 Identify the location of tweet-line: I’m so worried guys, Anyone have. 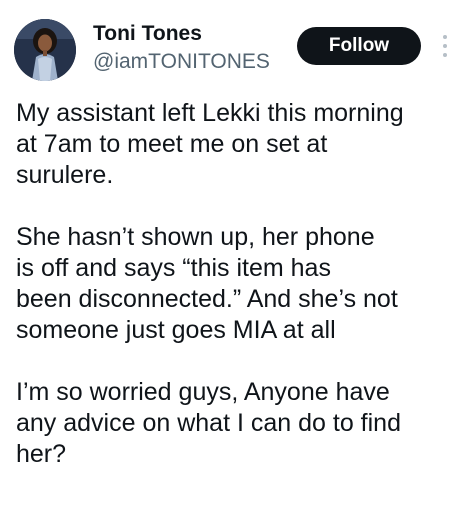
(203, 392).